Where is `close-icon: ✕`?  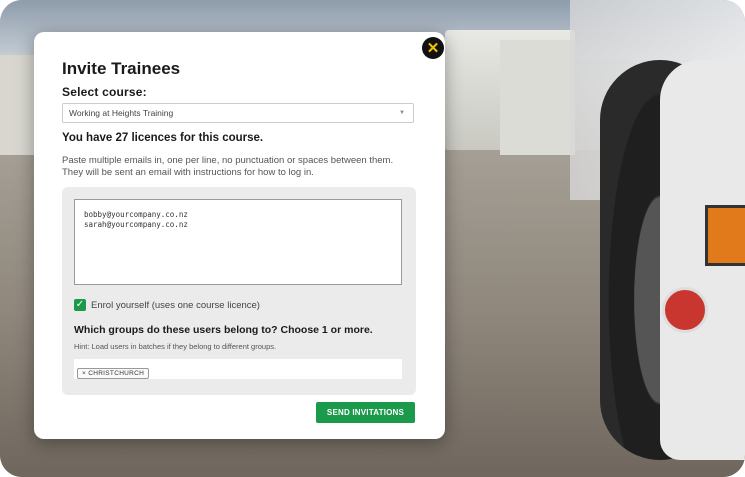 close-icon: ✕ is located at coordinates (433, 48).